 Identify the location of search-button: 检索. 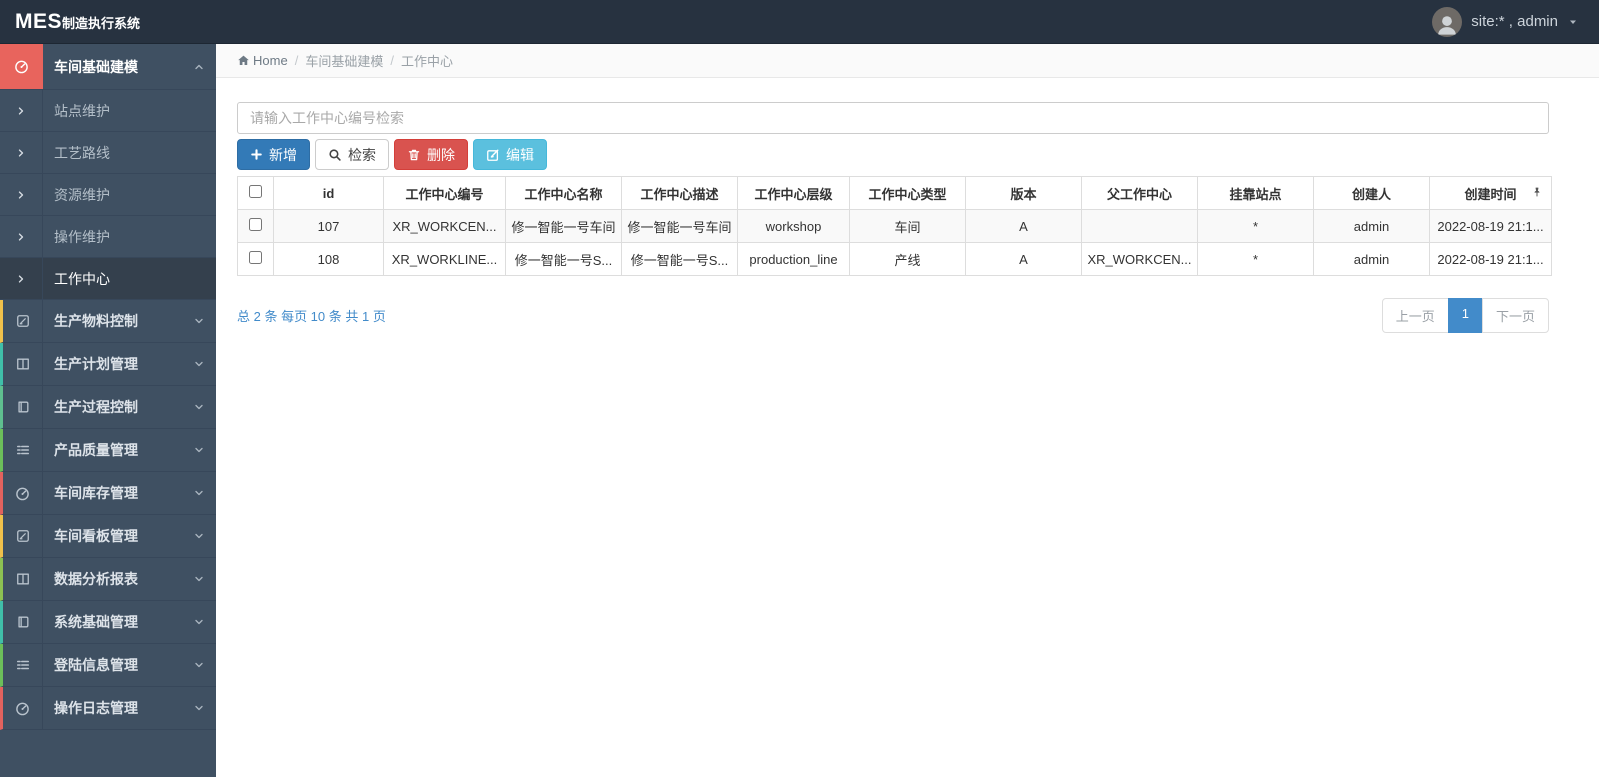
(352, 154).